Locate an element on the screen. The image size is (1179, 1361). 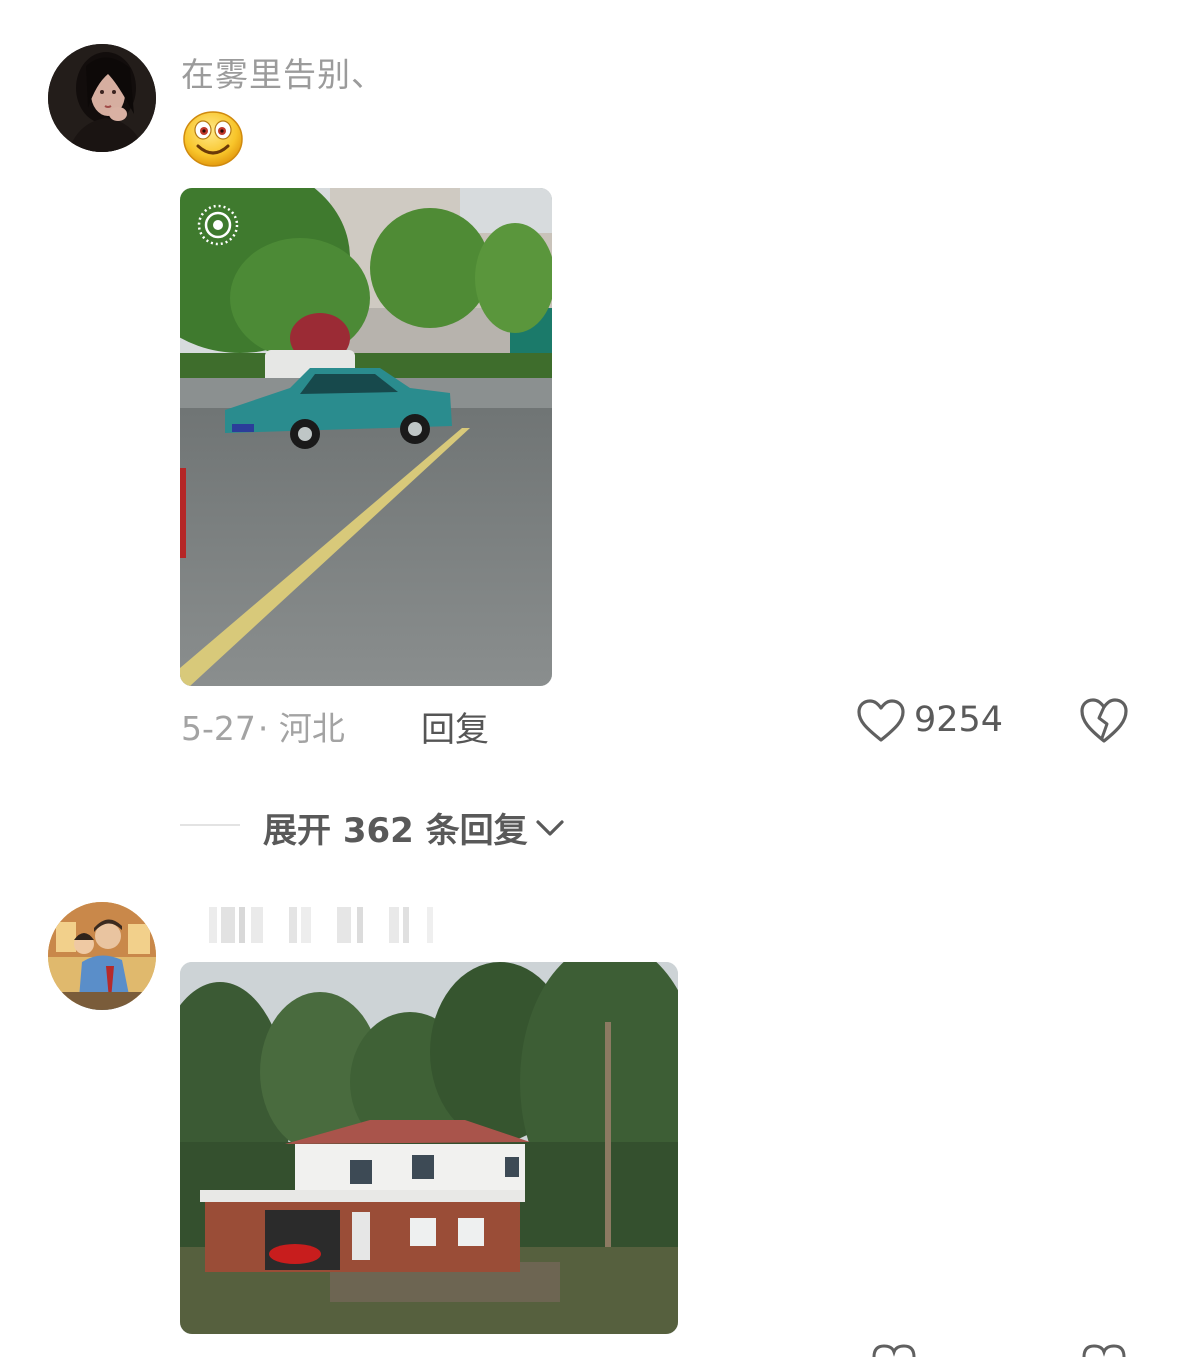
chevron-down-icon is located at coordinates (550, 827).